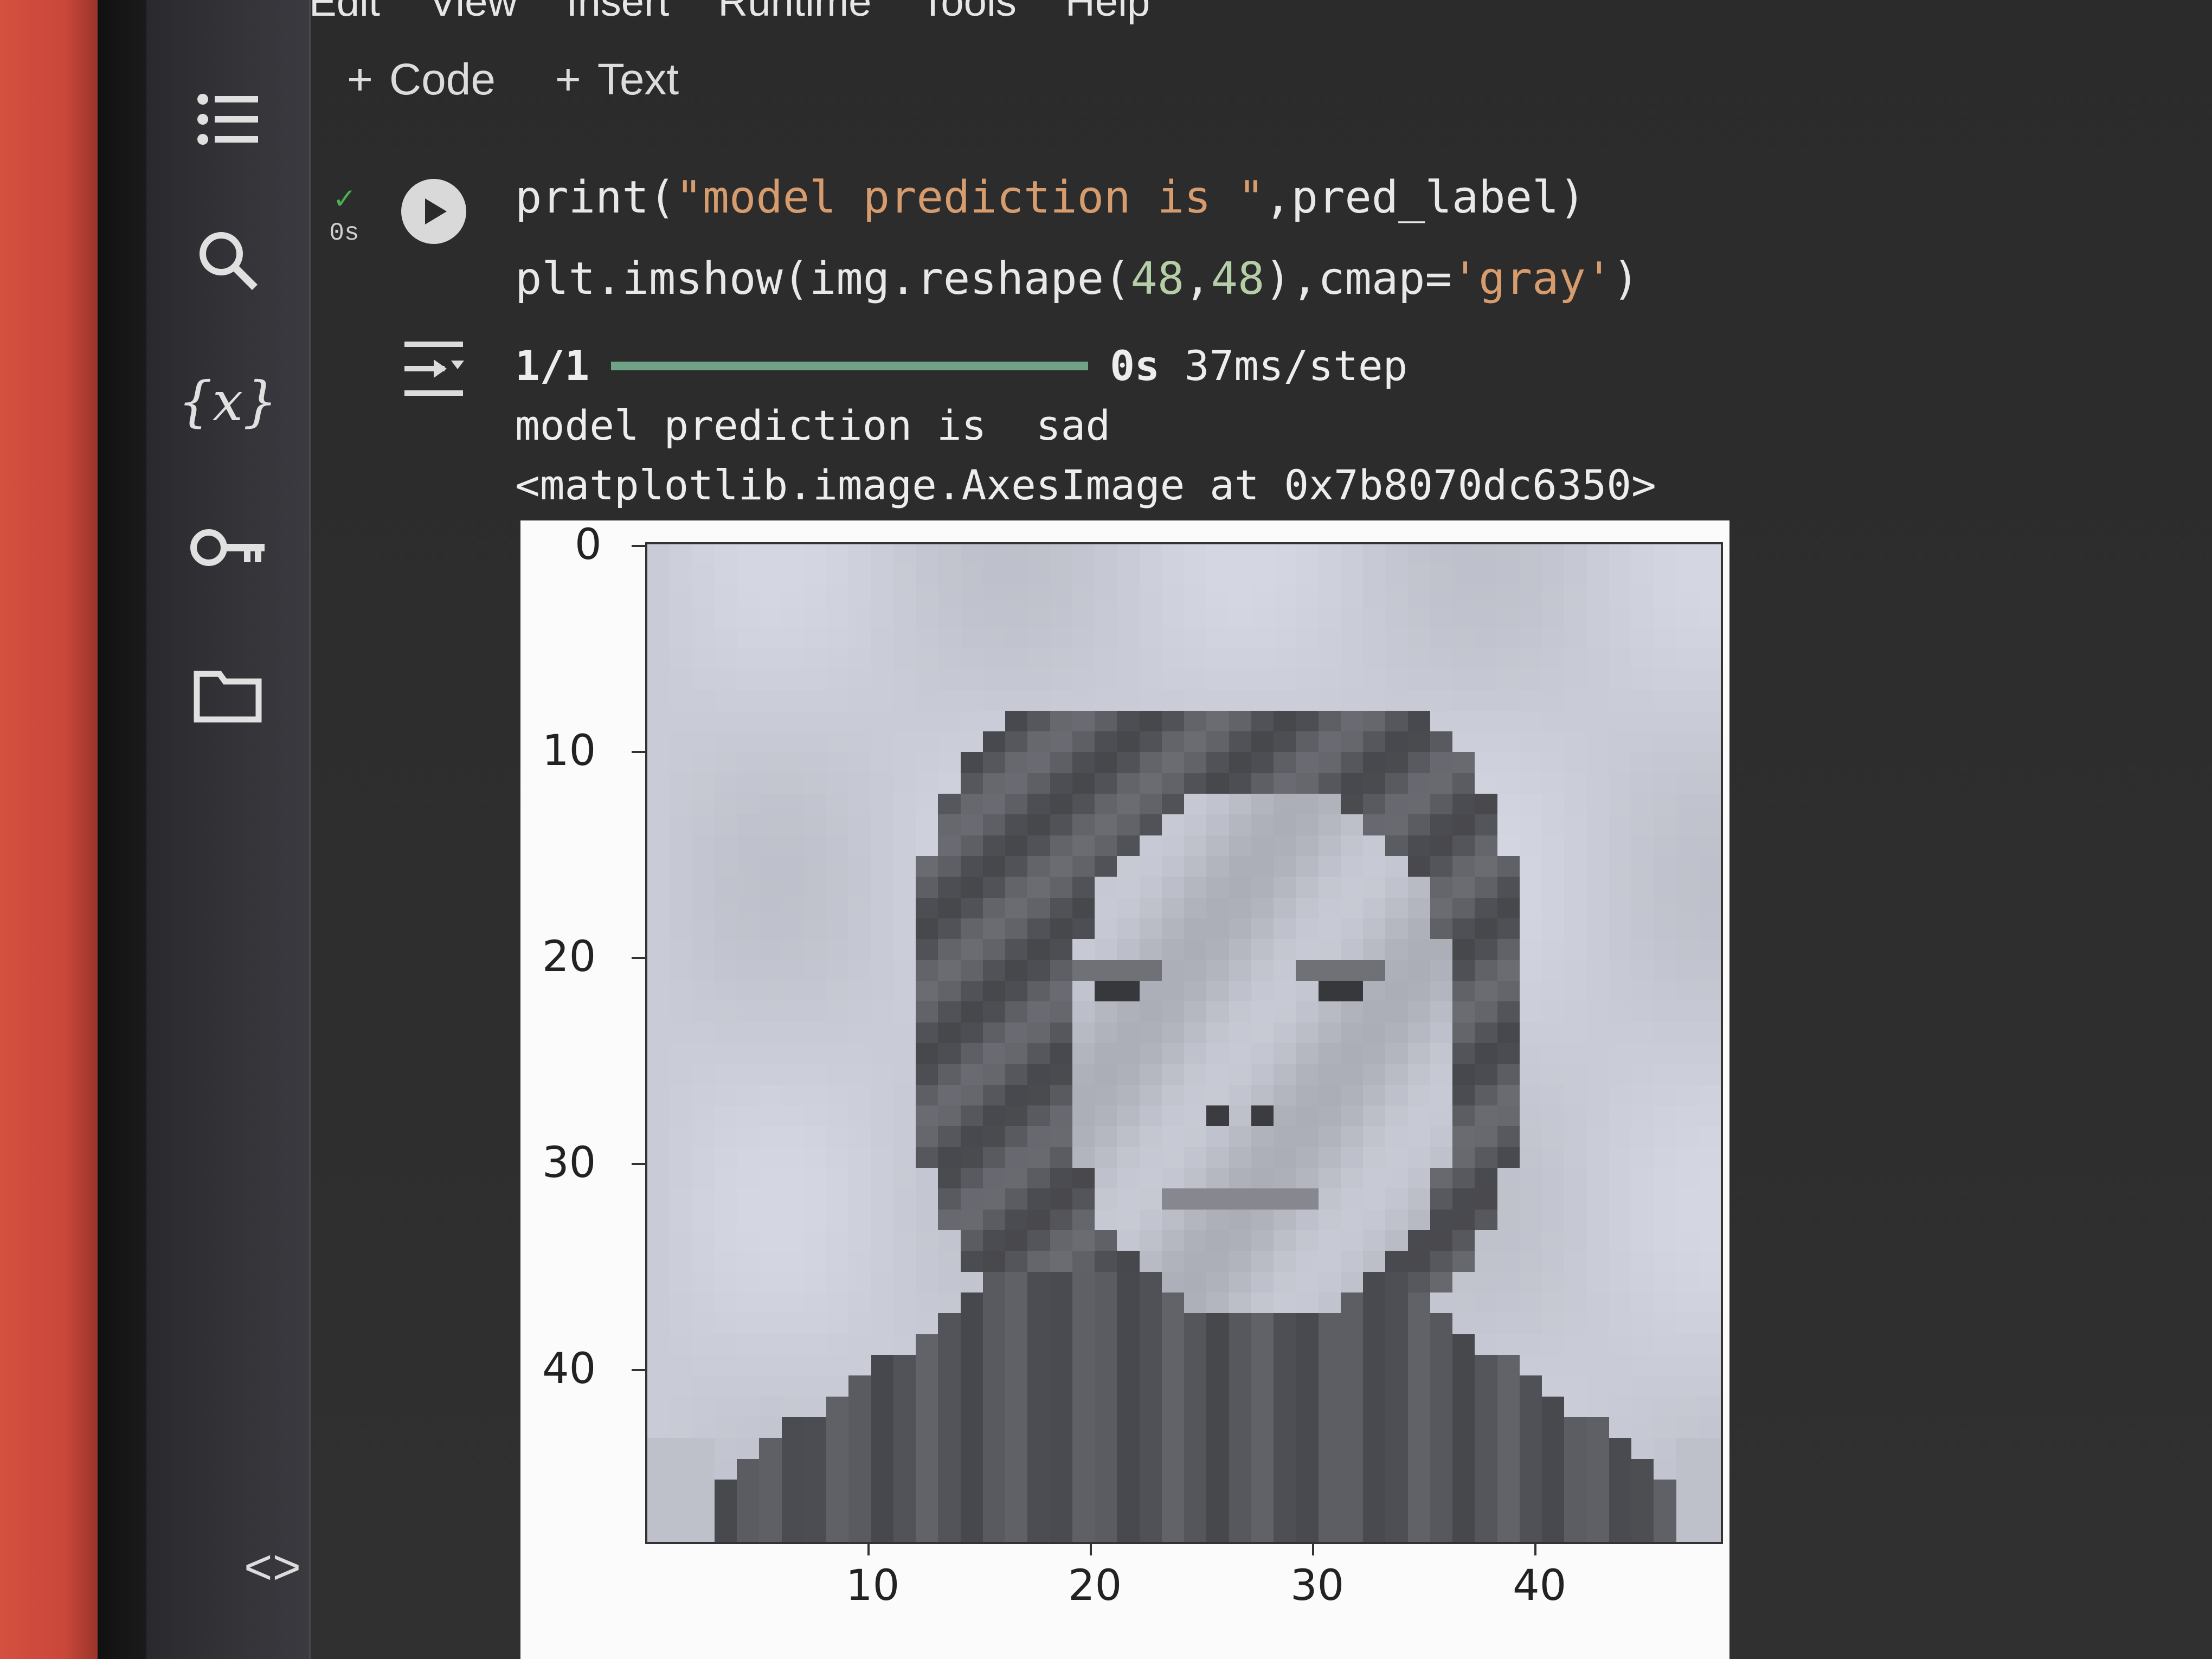 Image resolution: width=2212 pixels, height=1659 pixels. Describe the element at coordinates (433, 211) in the screenshot. I see `run-cell-button` at that location.